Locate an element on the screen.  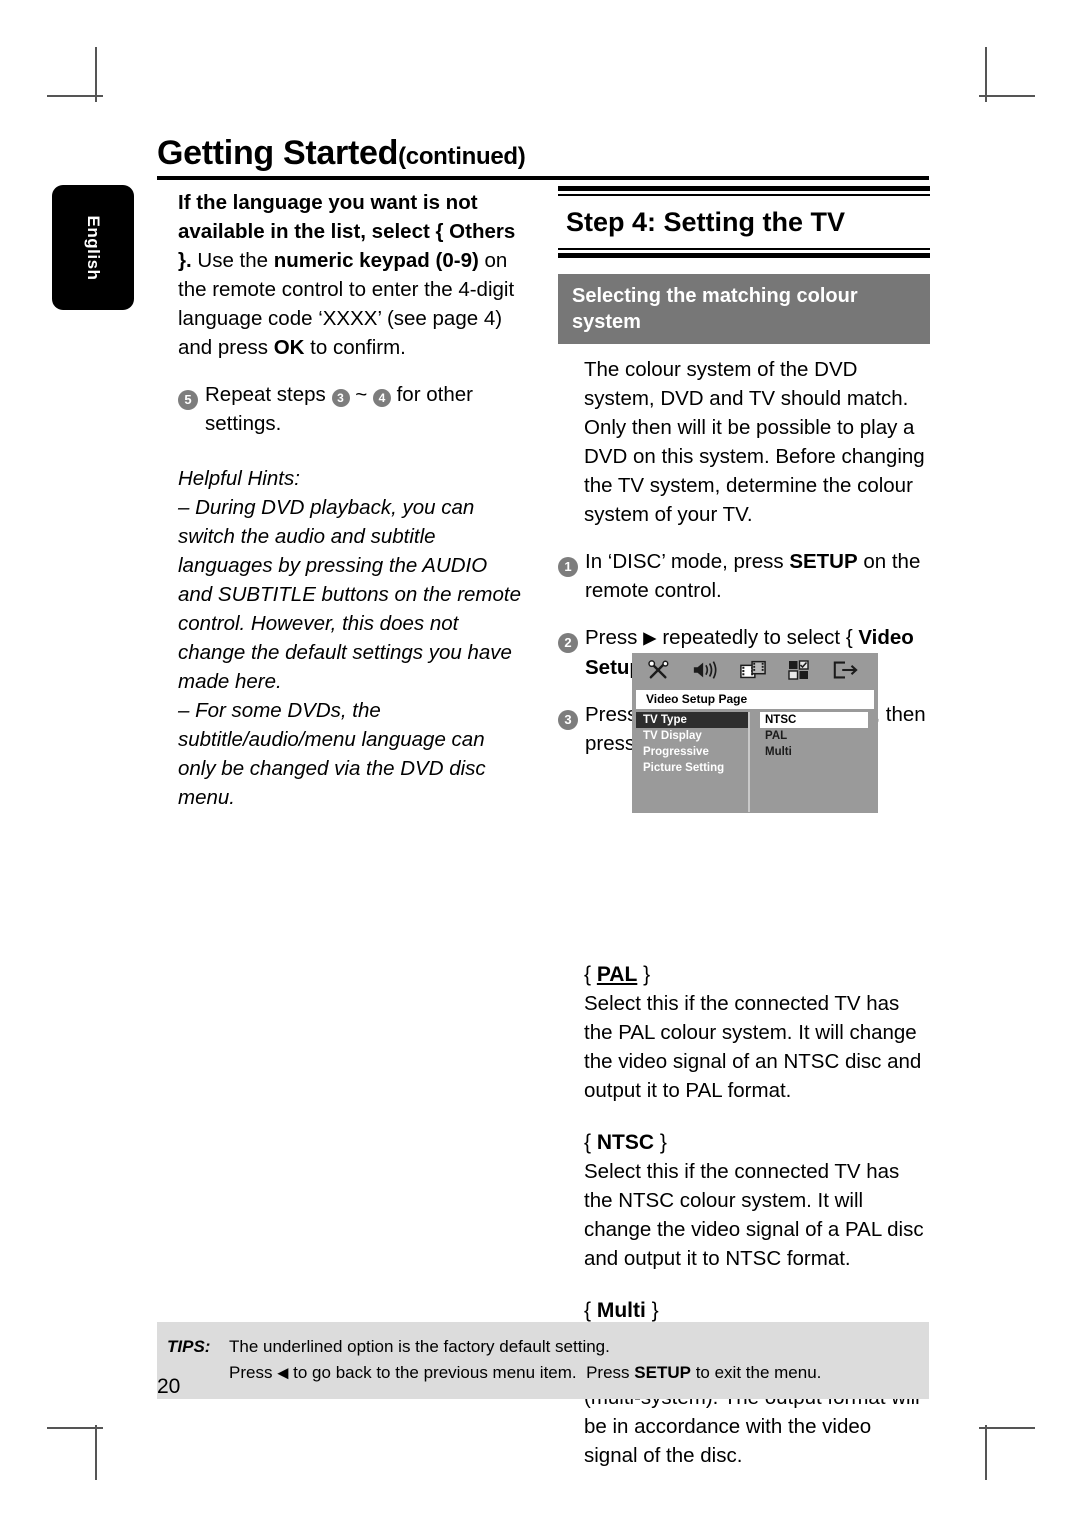
step-5-text-before: Repeat steps is located at coordinates (265, 394).